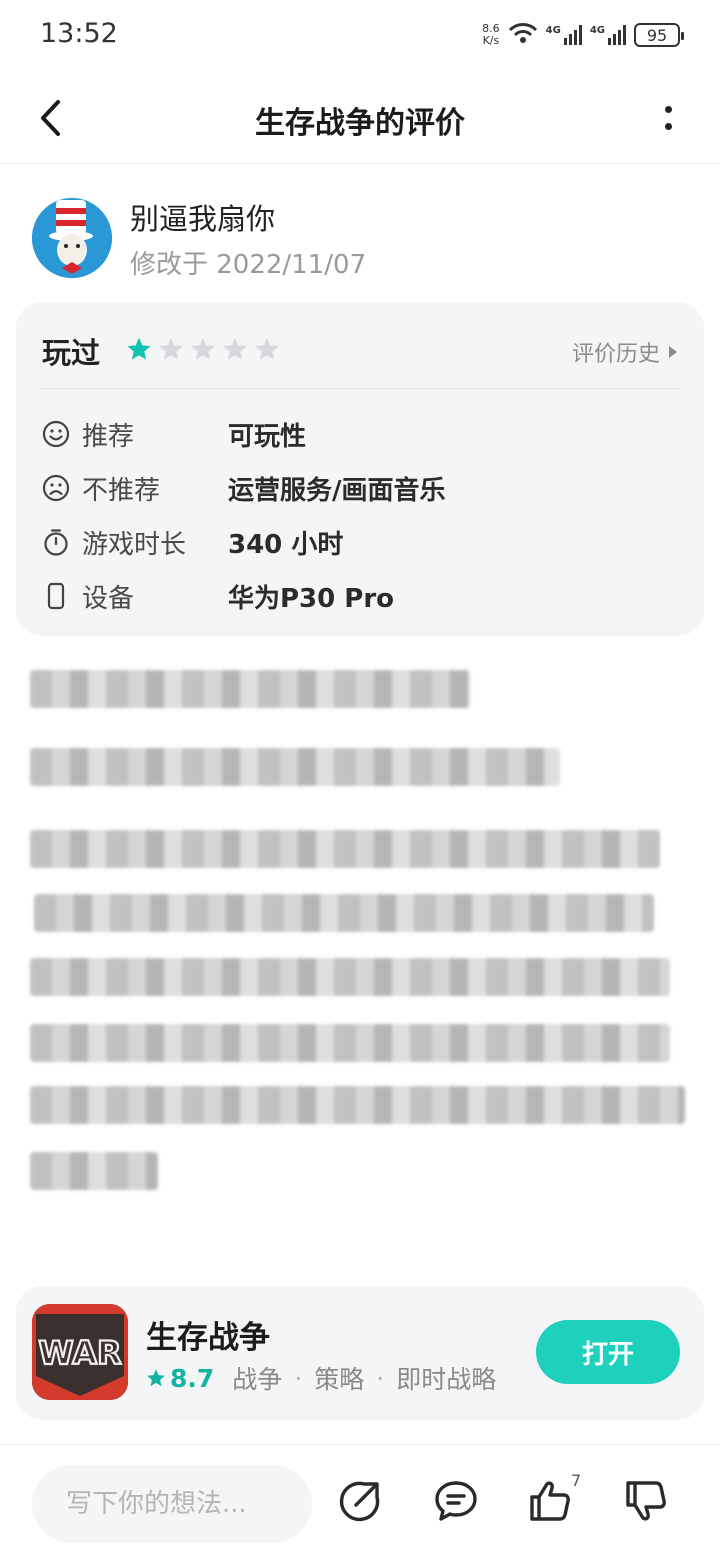 Image resolution: width=720 pixels, height=1560 pixels. I want to click on phone-icon, so click(56, 596).